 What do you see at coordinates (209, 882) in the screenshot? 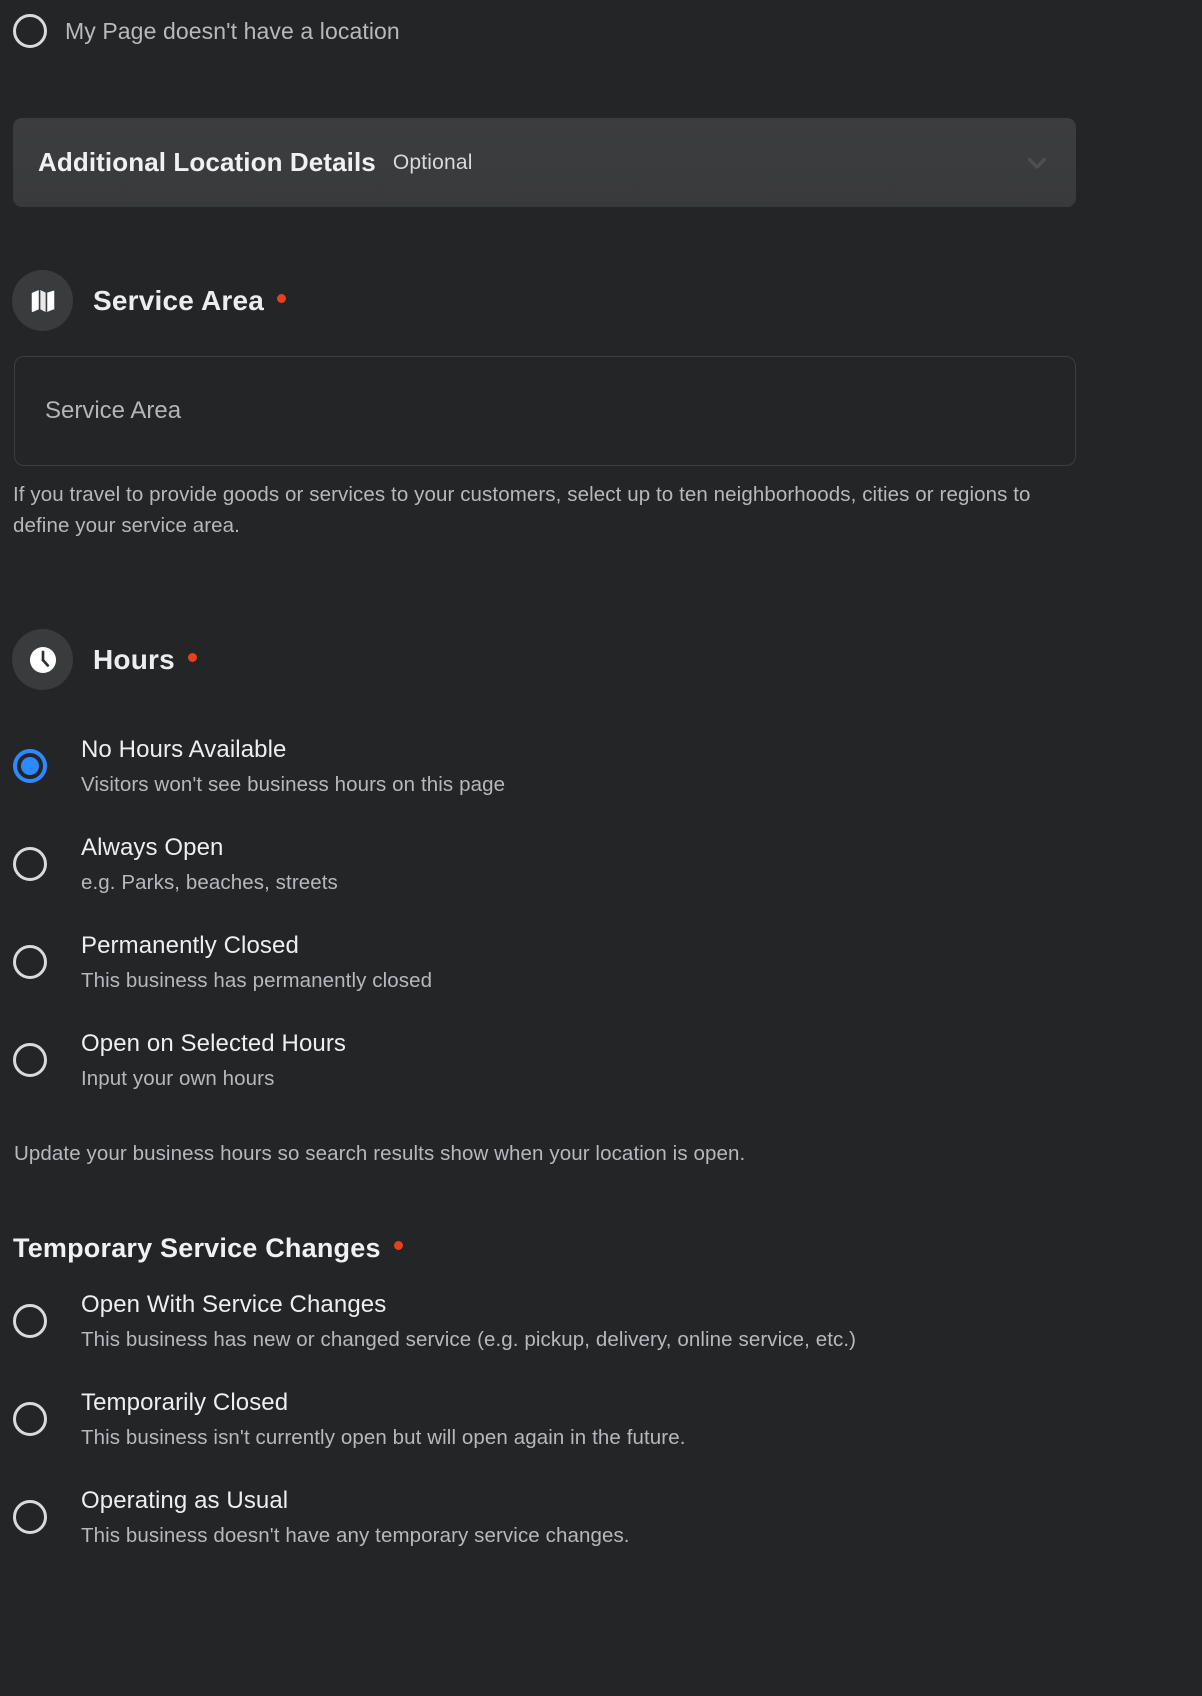
I see `hours-option-description: e.g. Parks, beaches, streets` at bounding box center [209, 882].